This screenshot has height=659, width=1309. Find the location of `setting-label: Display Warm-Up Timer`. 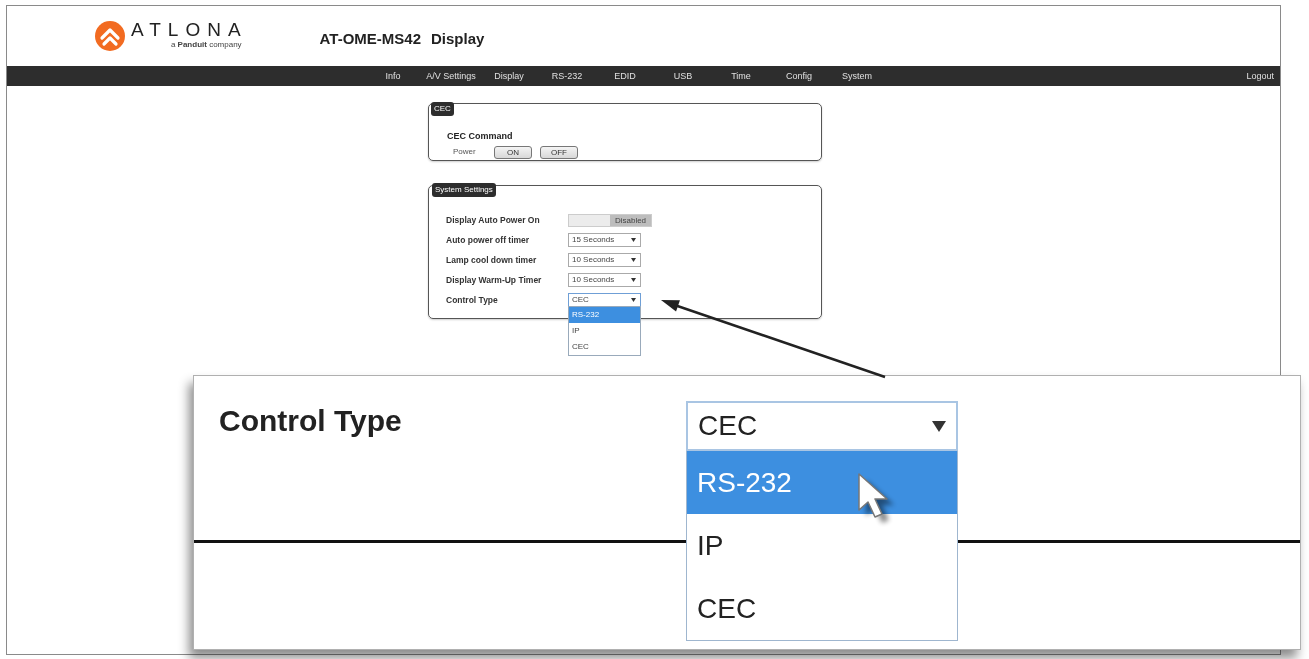

setting-label: Display Warm-Up Timer is located at coordinates (494, 280).